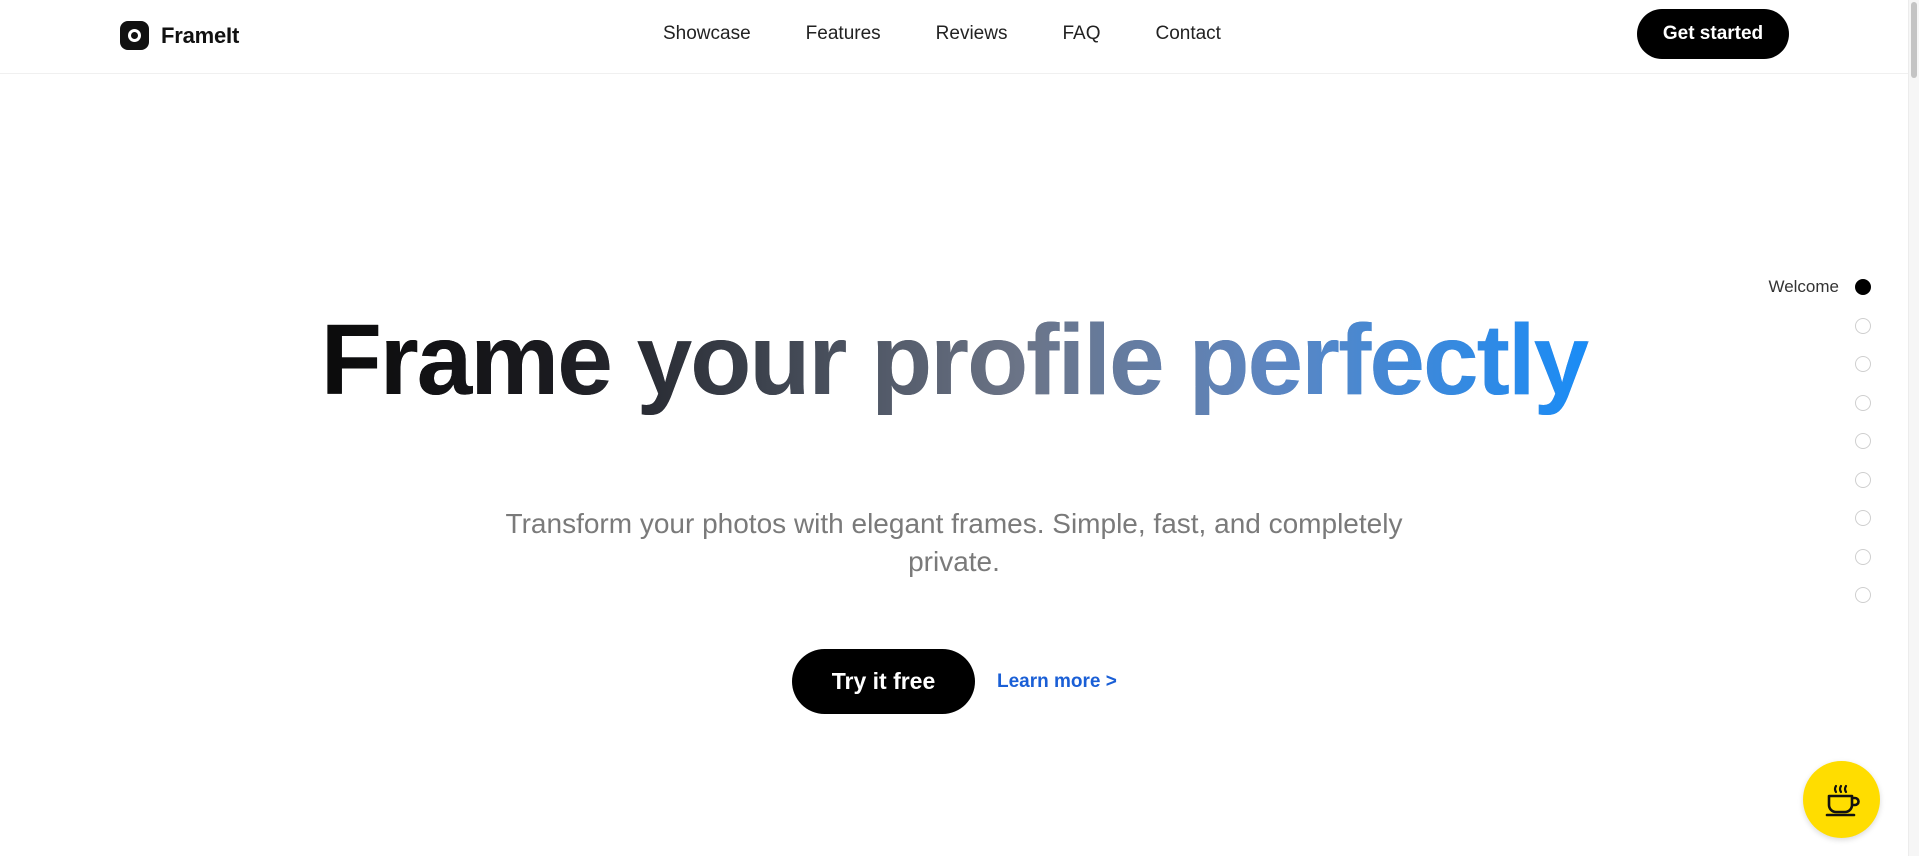 The height and width of the screenshot is (856, 1919). Describe the element at coordinates (1803, 287) in the screenshot. I see `section-nav-label: Welcome` at that location.